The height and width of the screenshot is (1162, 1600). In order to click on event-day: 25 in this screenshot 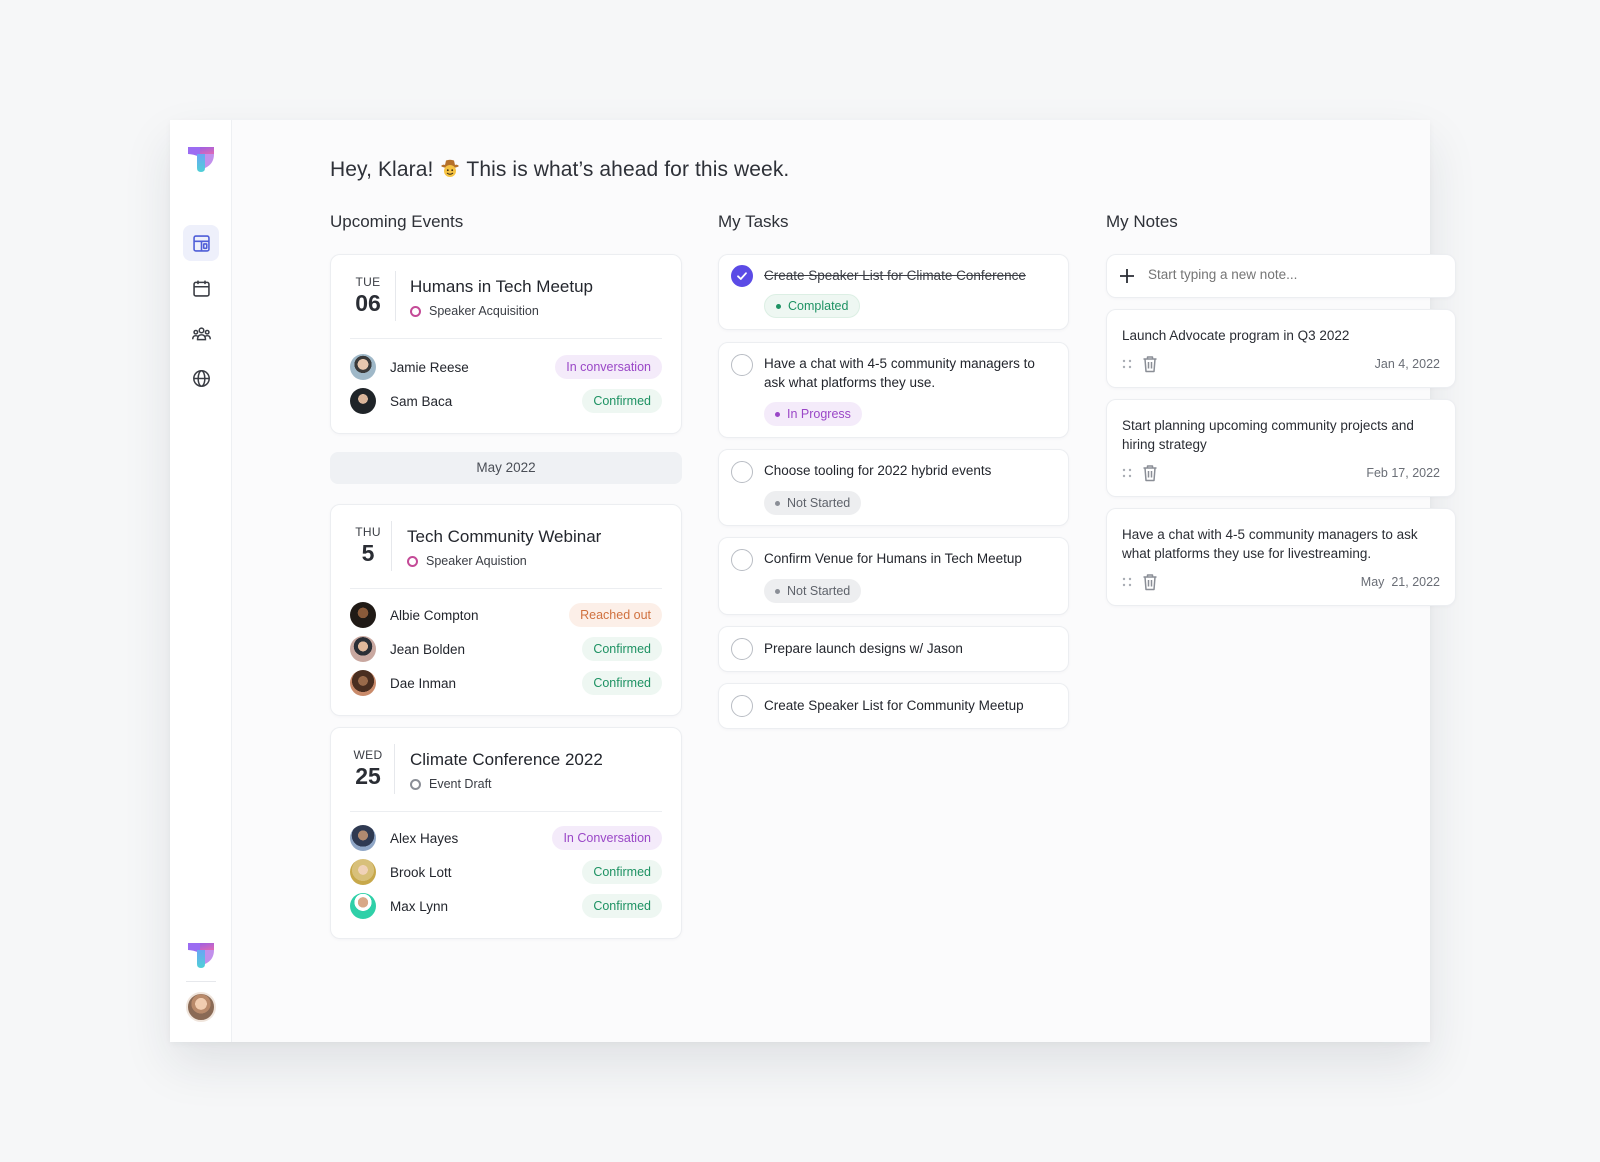, I will do `click(368, 776)`.